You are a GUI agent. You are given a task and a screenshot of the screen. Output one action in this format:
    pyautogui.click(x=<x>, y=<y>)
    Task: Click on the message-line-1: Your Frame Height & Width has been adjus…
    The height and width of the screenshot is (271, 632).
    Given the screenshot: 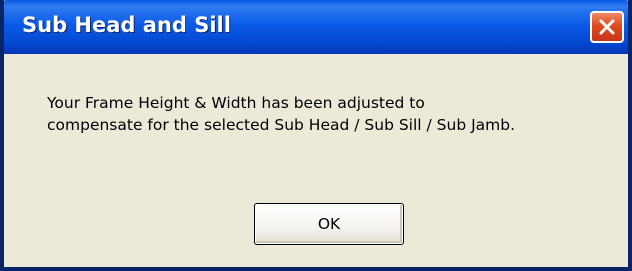 What is the action you would take?
    pyautogui.click(x=236, y=103)
    